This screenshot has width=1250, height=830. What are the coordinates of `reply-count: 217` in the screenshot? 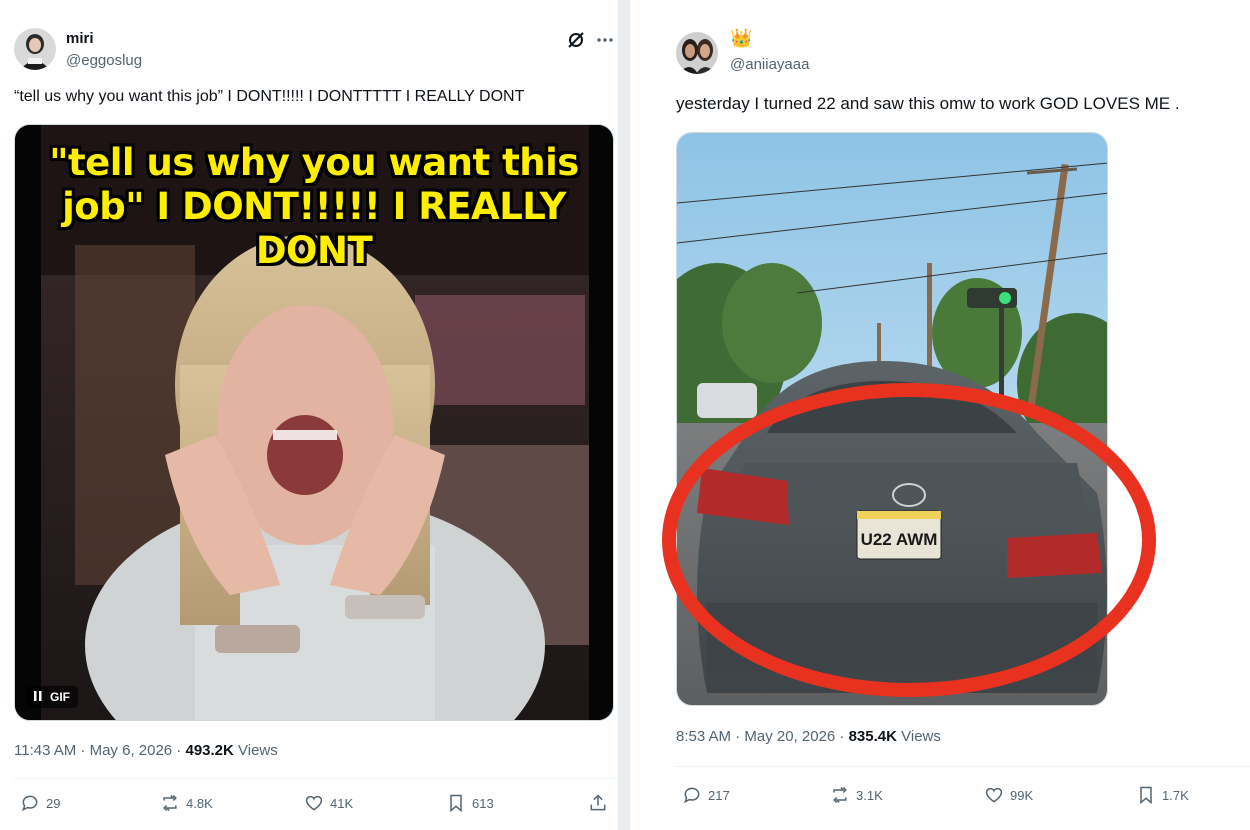 It's located at (719, 795).